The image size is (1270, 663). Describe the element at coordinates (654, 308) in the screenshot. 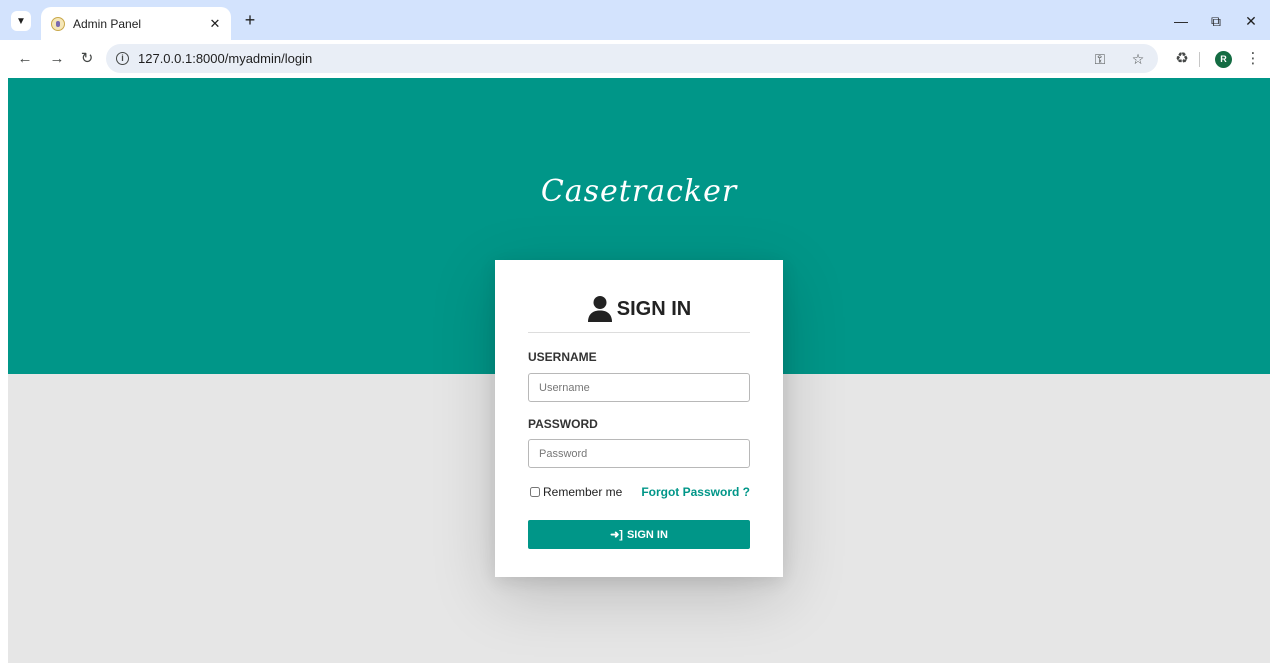

I see `card-title: SIGN IN` at that location.